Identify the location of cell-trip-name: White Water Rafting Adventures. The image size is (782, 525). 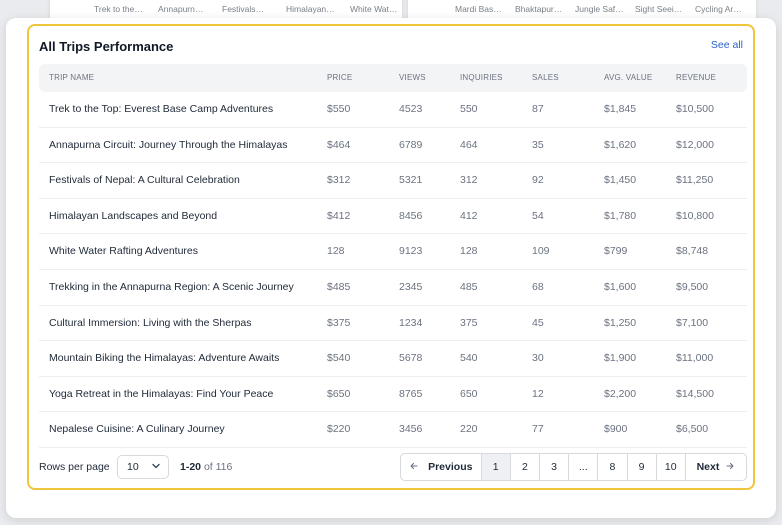
(123, 251).